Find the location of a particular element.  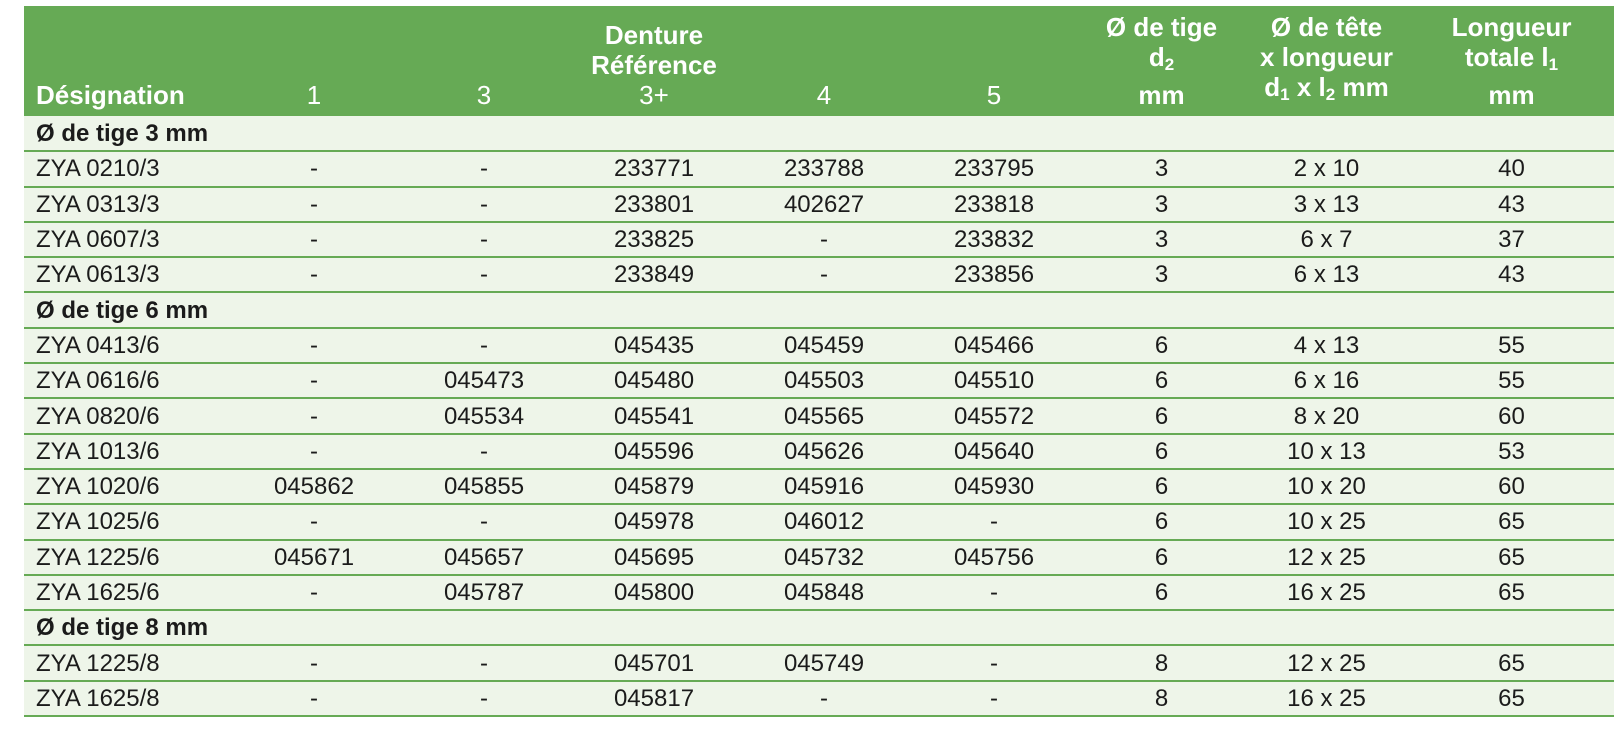

header-tige-line1: Ø de tige is located at coordinates (1161, 27).